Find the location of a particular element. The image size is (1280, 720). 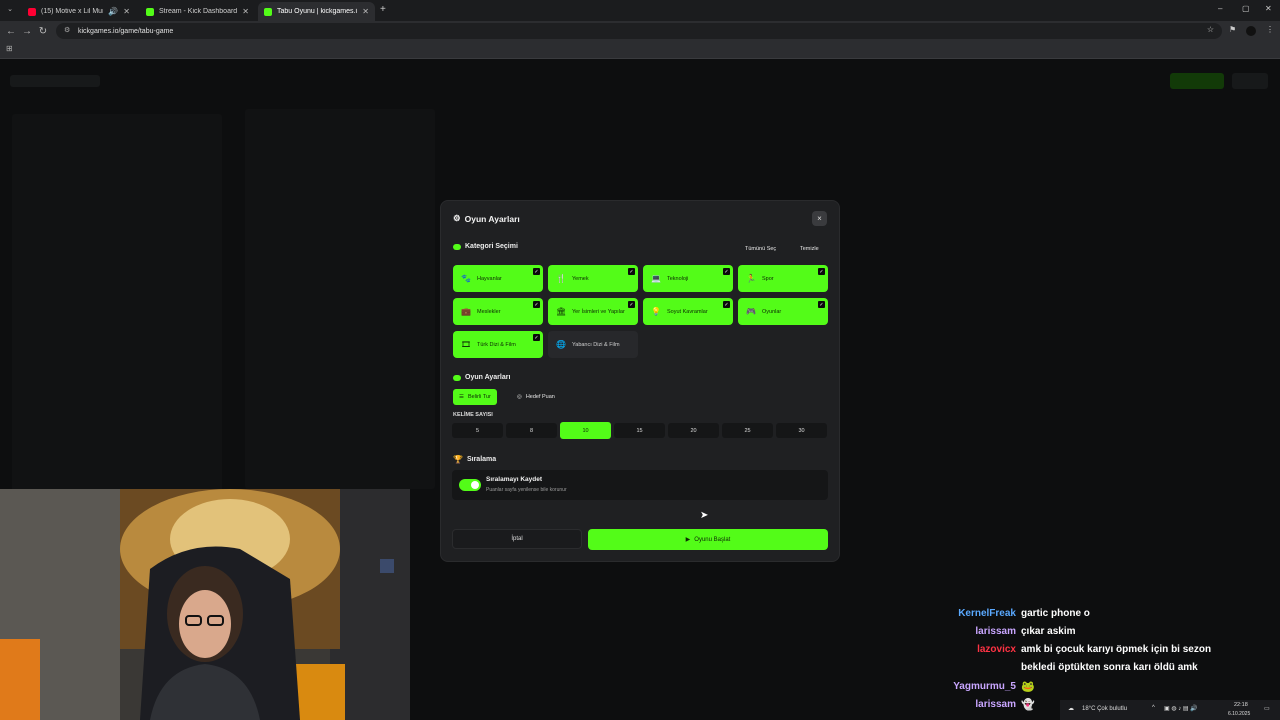

browser-tab-2: Stream - Kick Dashboard ✕ is located at coordinates (197, 11).